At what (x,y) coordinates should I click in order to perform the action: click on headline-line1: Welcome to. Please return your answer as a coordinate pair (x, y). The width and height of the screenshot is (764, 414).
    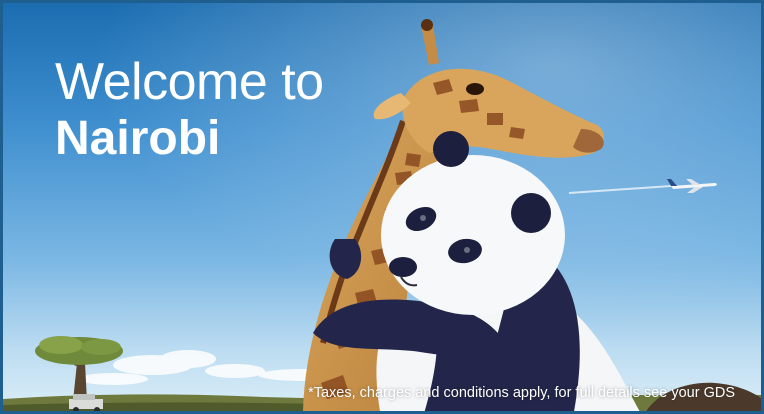
    Looking at the image, I should click on (189, 82).